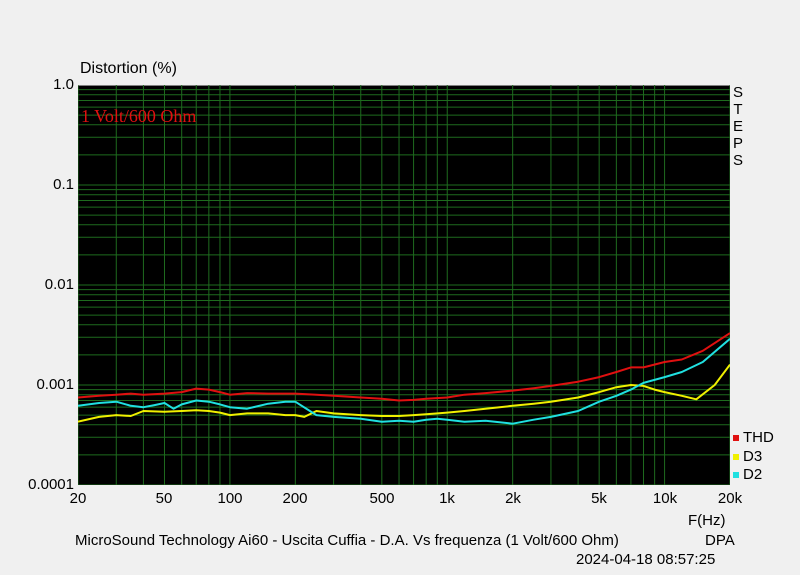 This screenshot has width=800, height=575. Describe the element at coordinates (730, 498) in the screenshot. I see `x-tick-label: 20k` at that location.